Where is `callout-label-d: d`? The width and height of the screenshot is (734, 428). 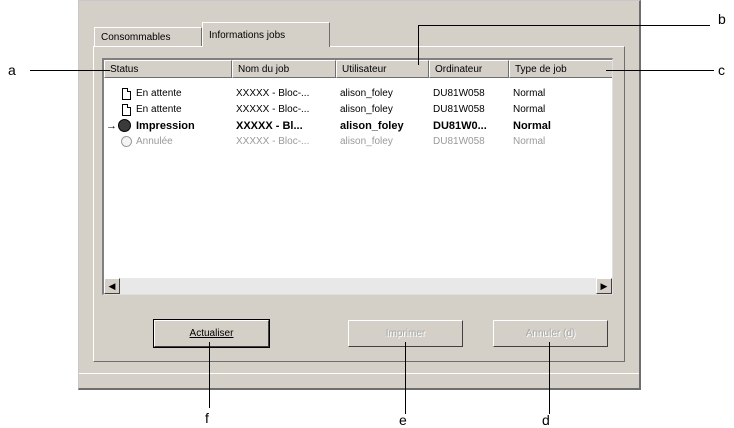
callout-label-d: d is located at coordinates (546, 420).